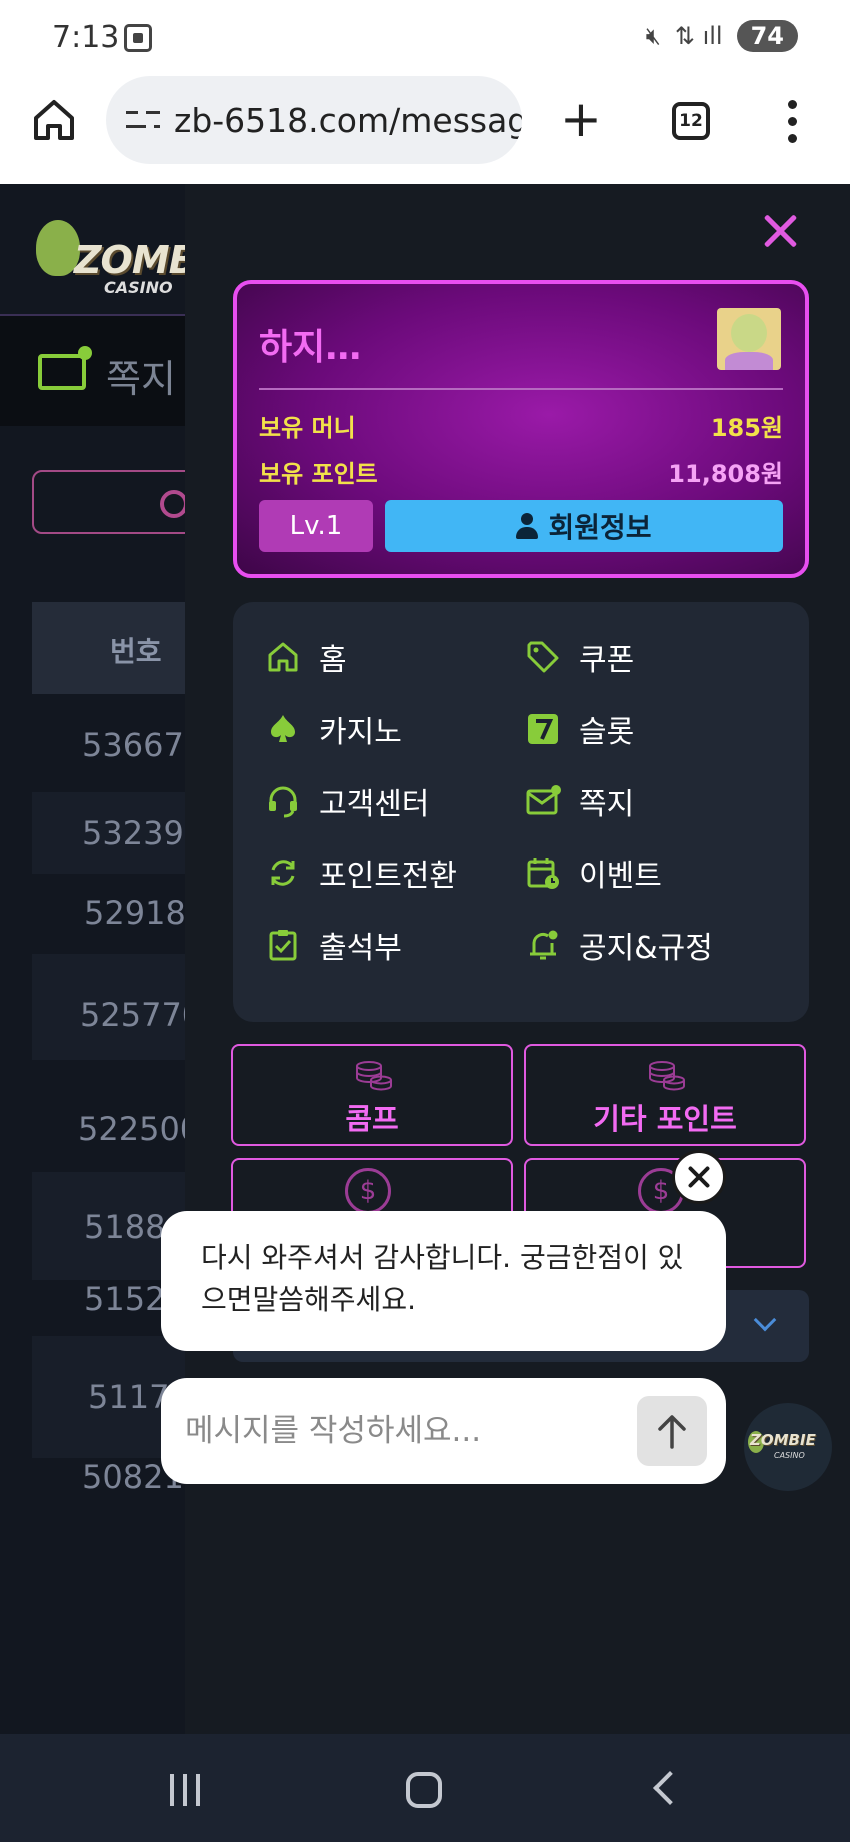 The width and height of the screenshot is (850, 1842). Describe the element at coordinates (283, 728) in the screenshot. I see `spade-icon` at that location.